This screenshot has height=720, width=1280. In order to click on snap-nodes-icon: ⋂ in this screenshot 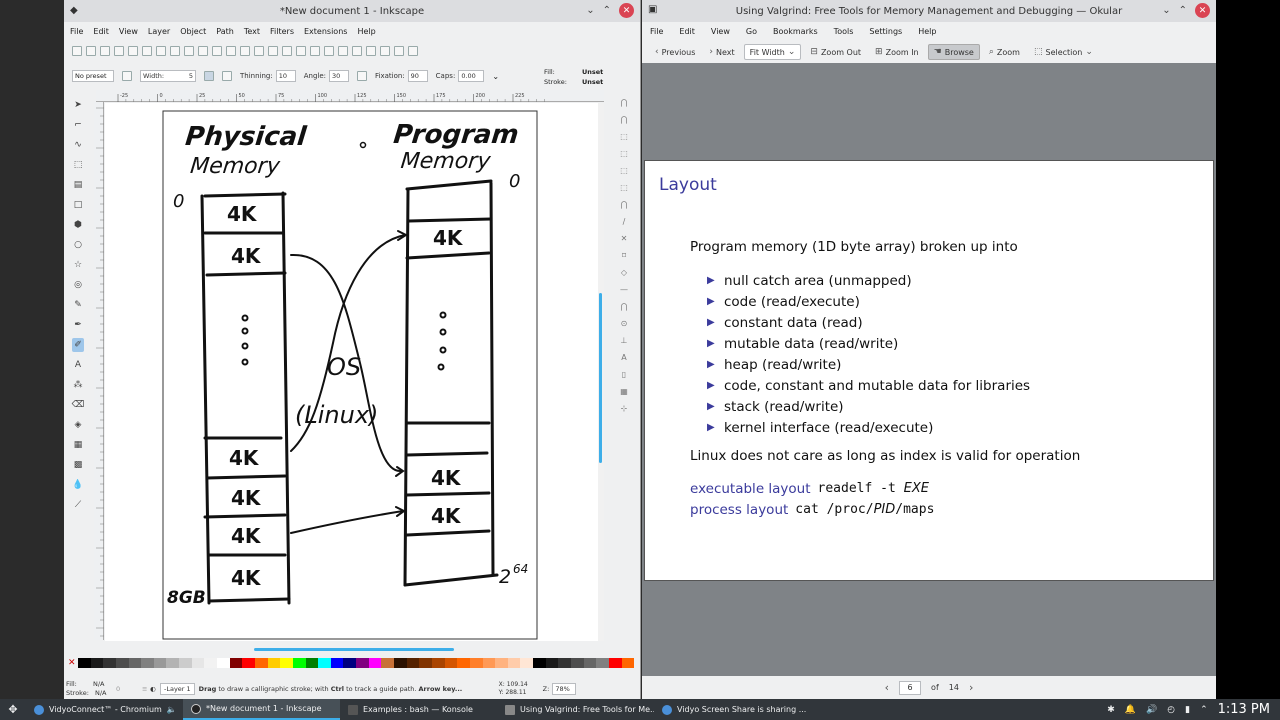, I will do `click(624, 204)`.